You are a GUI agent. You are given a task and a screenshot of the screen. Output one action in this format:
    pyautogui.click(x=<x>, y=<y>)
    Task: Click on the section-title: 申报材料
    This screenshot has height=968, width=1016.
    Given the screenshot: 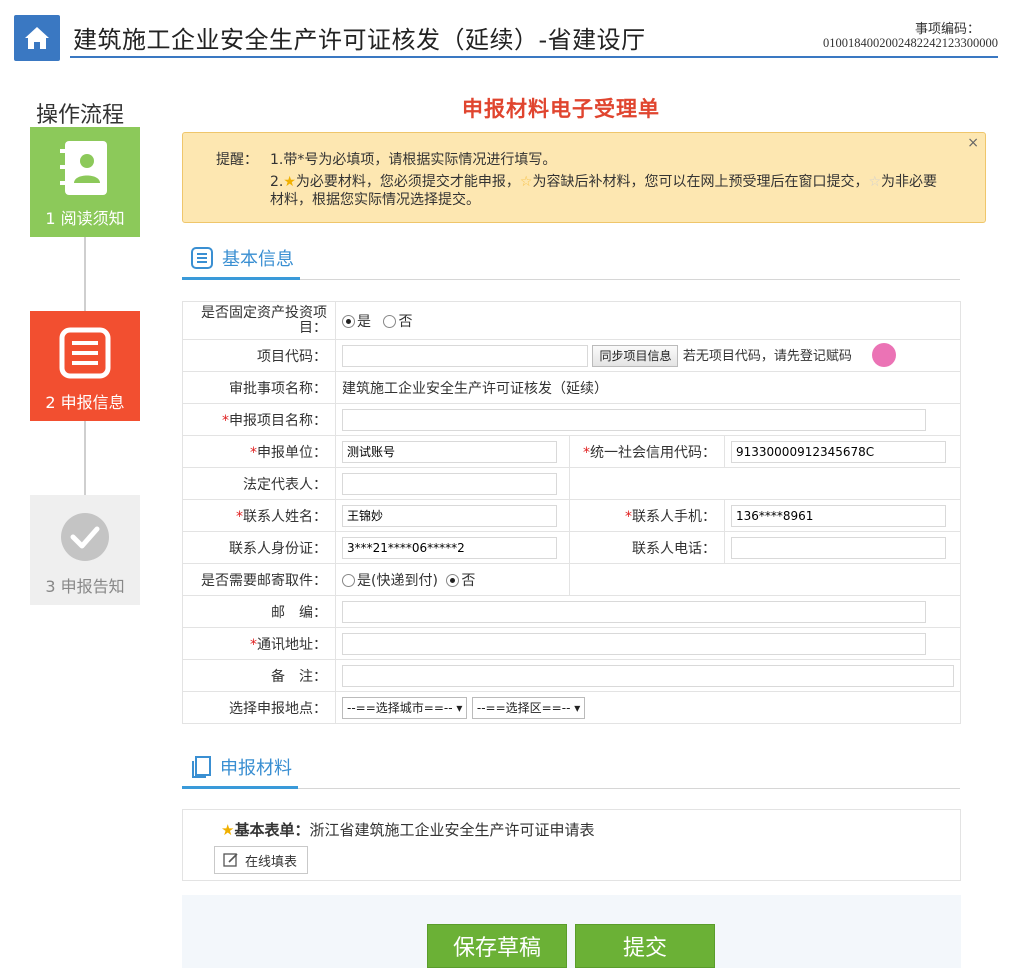 What is the action you would take?
    pyautogui.click(x=256, y=768)
    